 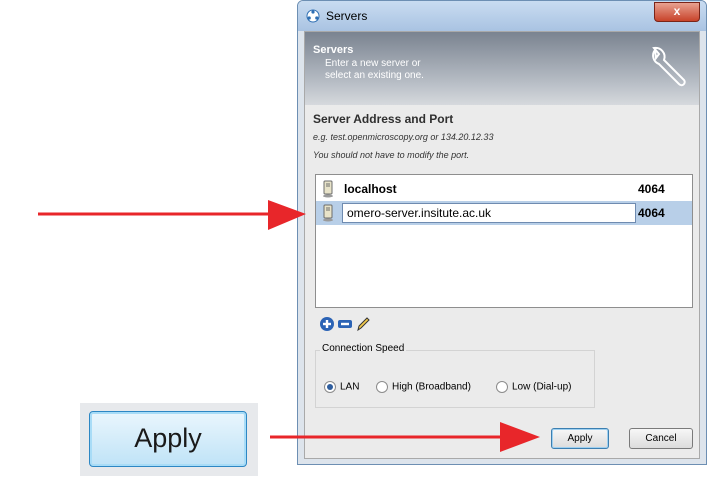 I want to click on servers-app-icon, so click(x=313, y=16).